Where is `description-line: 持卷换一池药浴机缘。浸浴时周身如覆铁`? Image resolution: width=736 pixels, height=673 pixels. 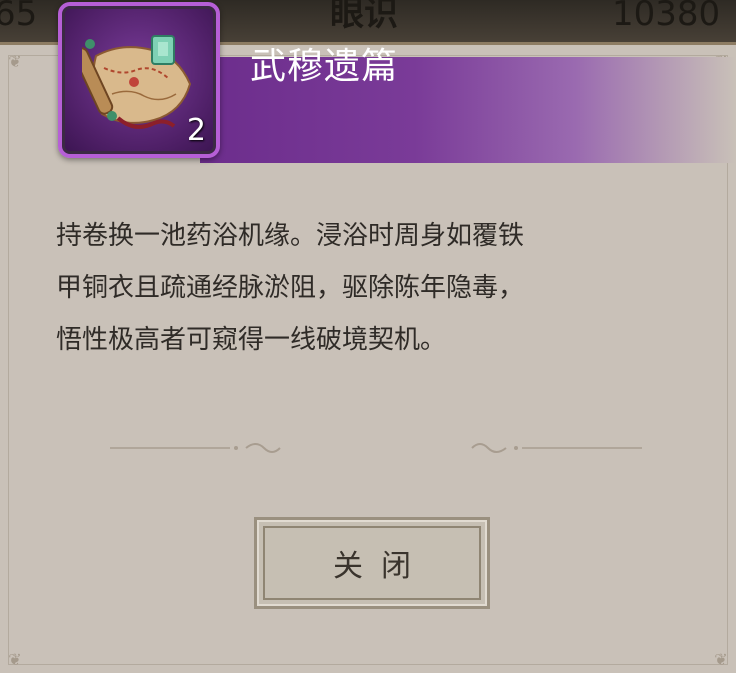 description-line: 持卷换一池药浴机缘。浸浴时周身如覆铁 is located at coordinates (290, 236).